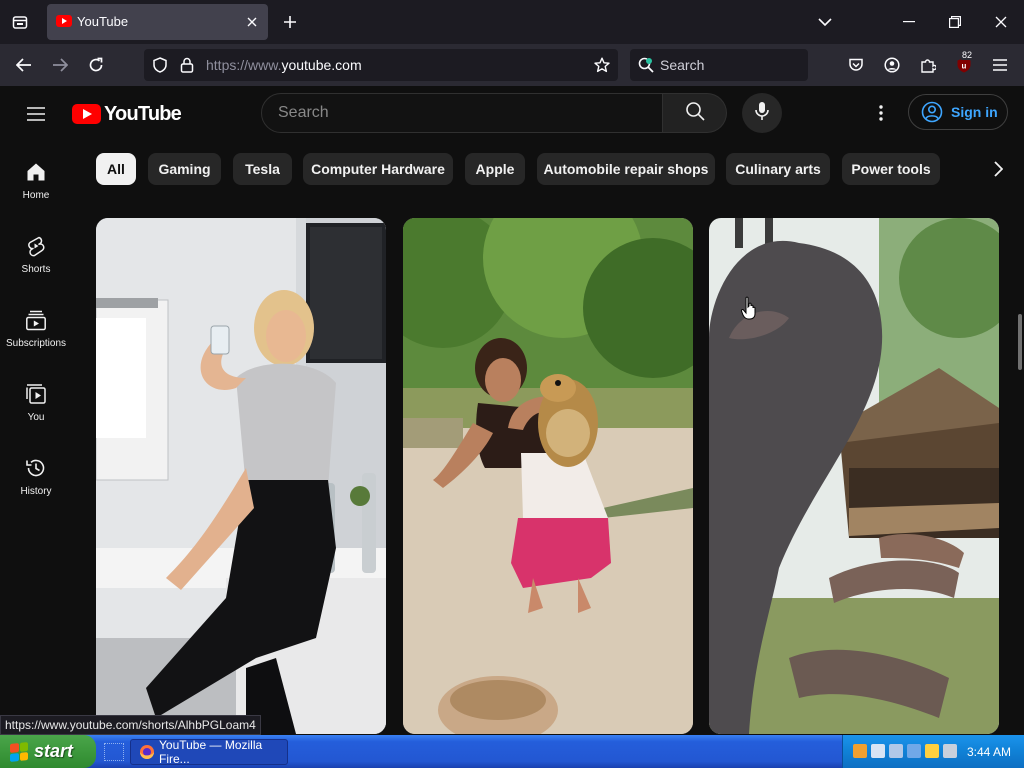 The height and width of the screenshot is (768, 1024). What do you see at coordinates (955, 22) in the screenshot?
I see `restore-window-icon` at bounding box center [955, 22].